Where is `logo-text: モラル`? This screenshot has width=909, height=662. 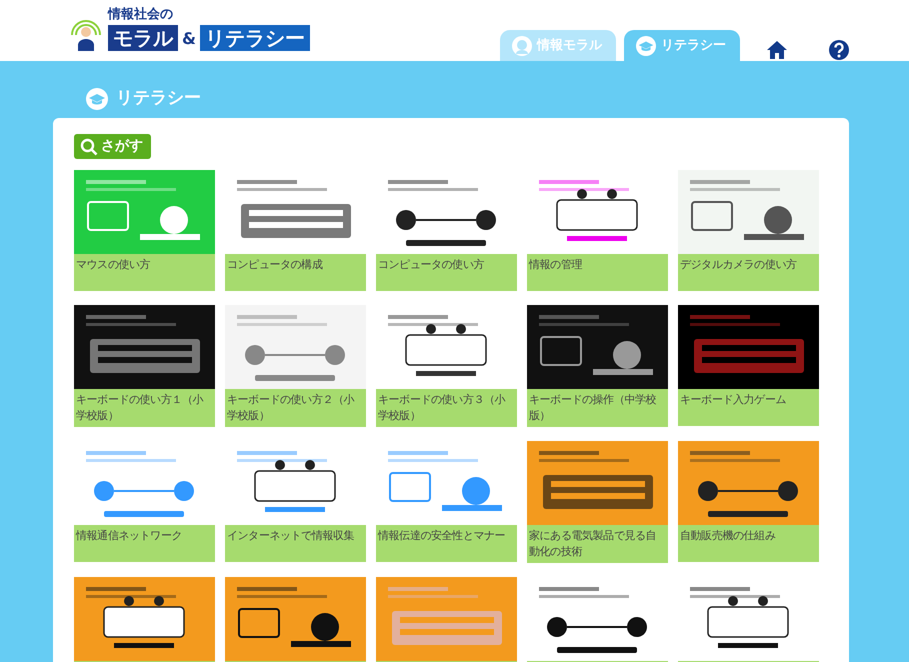 logo-text: モラル is located at coordinates (143, 38).